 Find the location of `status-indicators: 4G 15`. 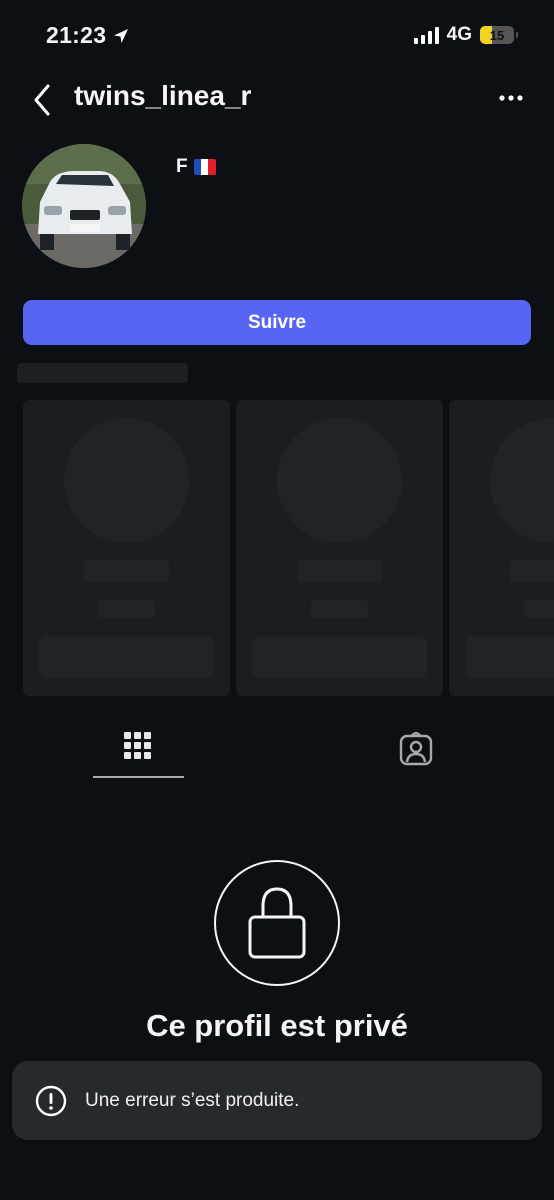

status-indicators: 4G 15 is located at coordinates (465, 35).